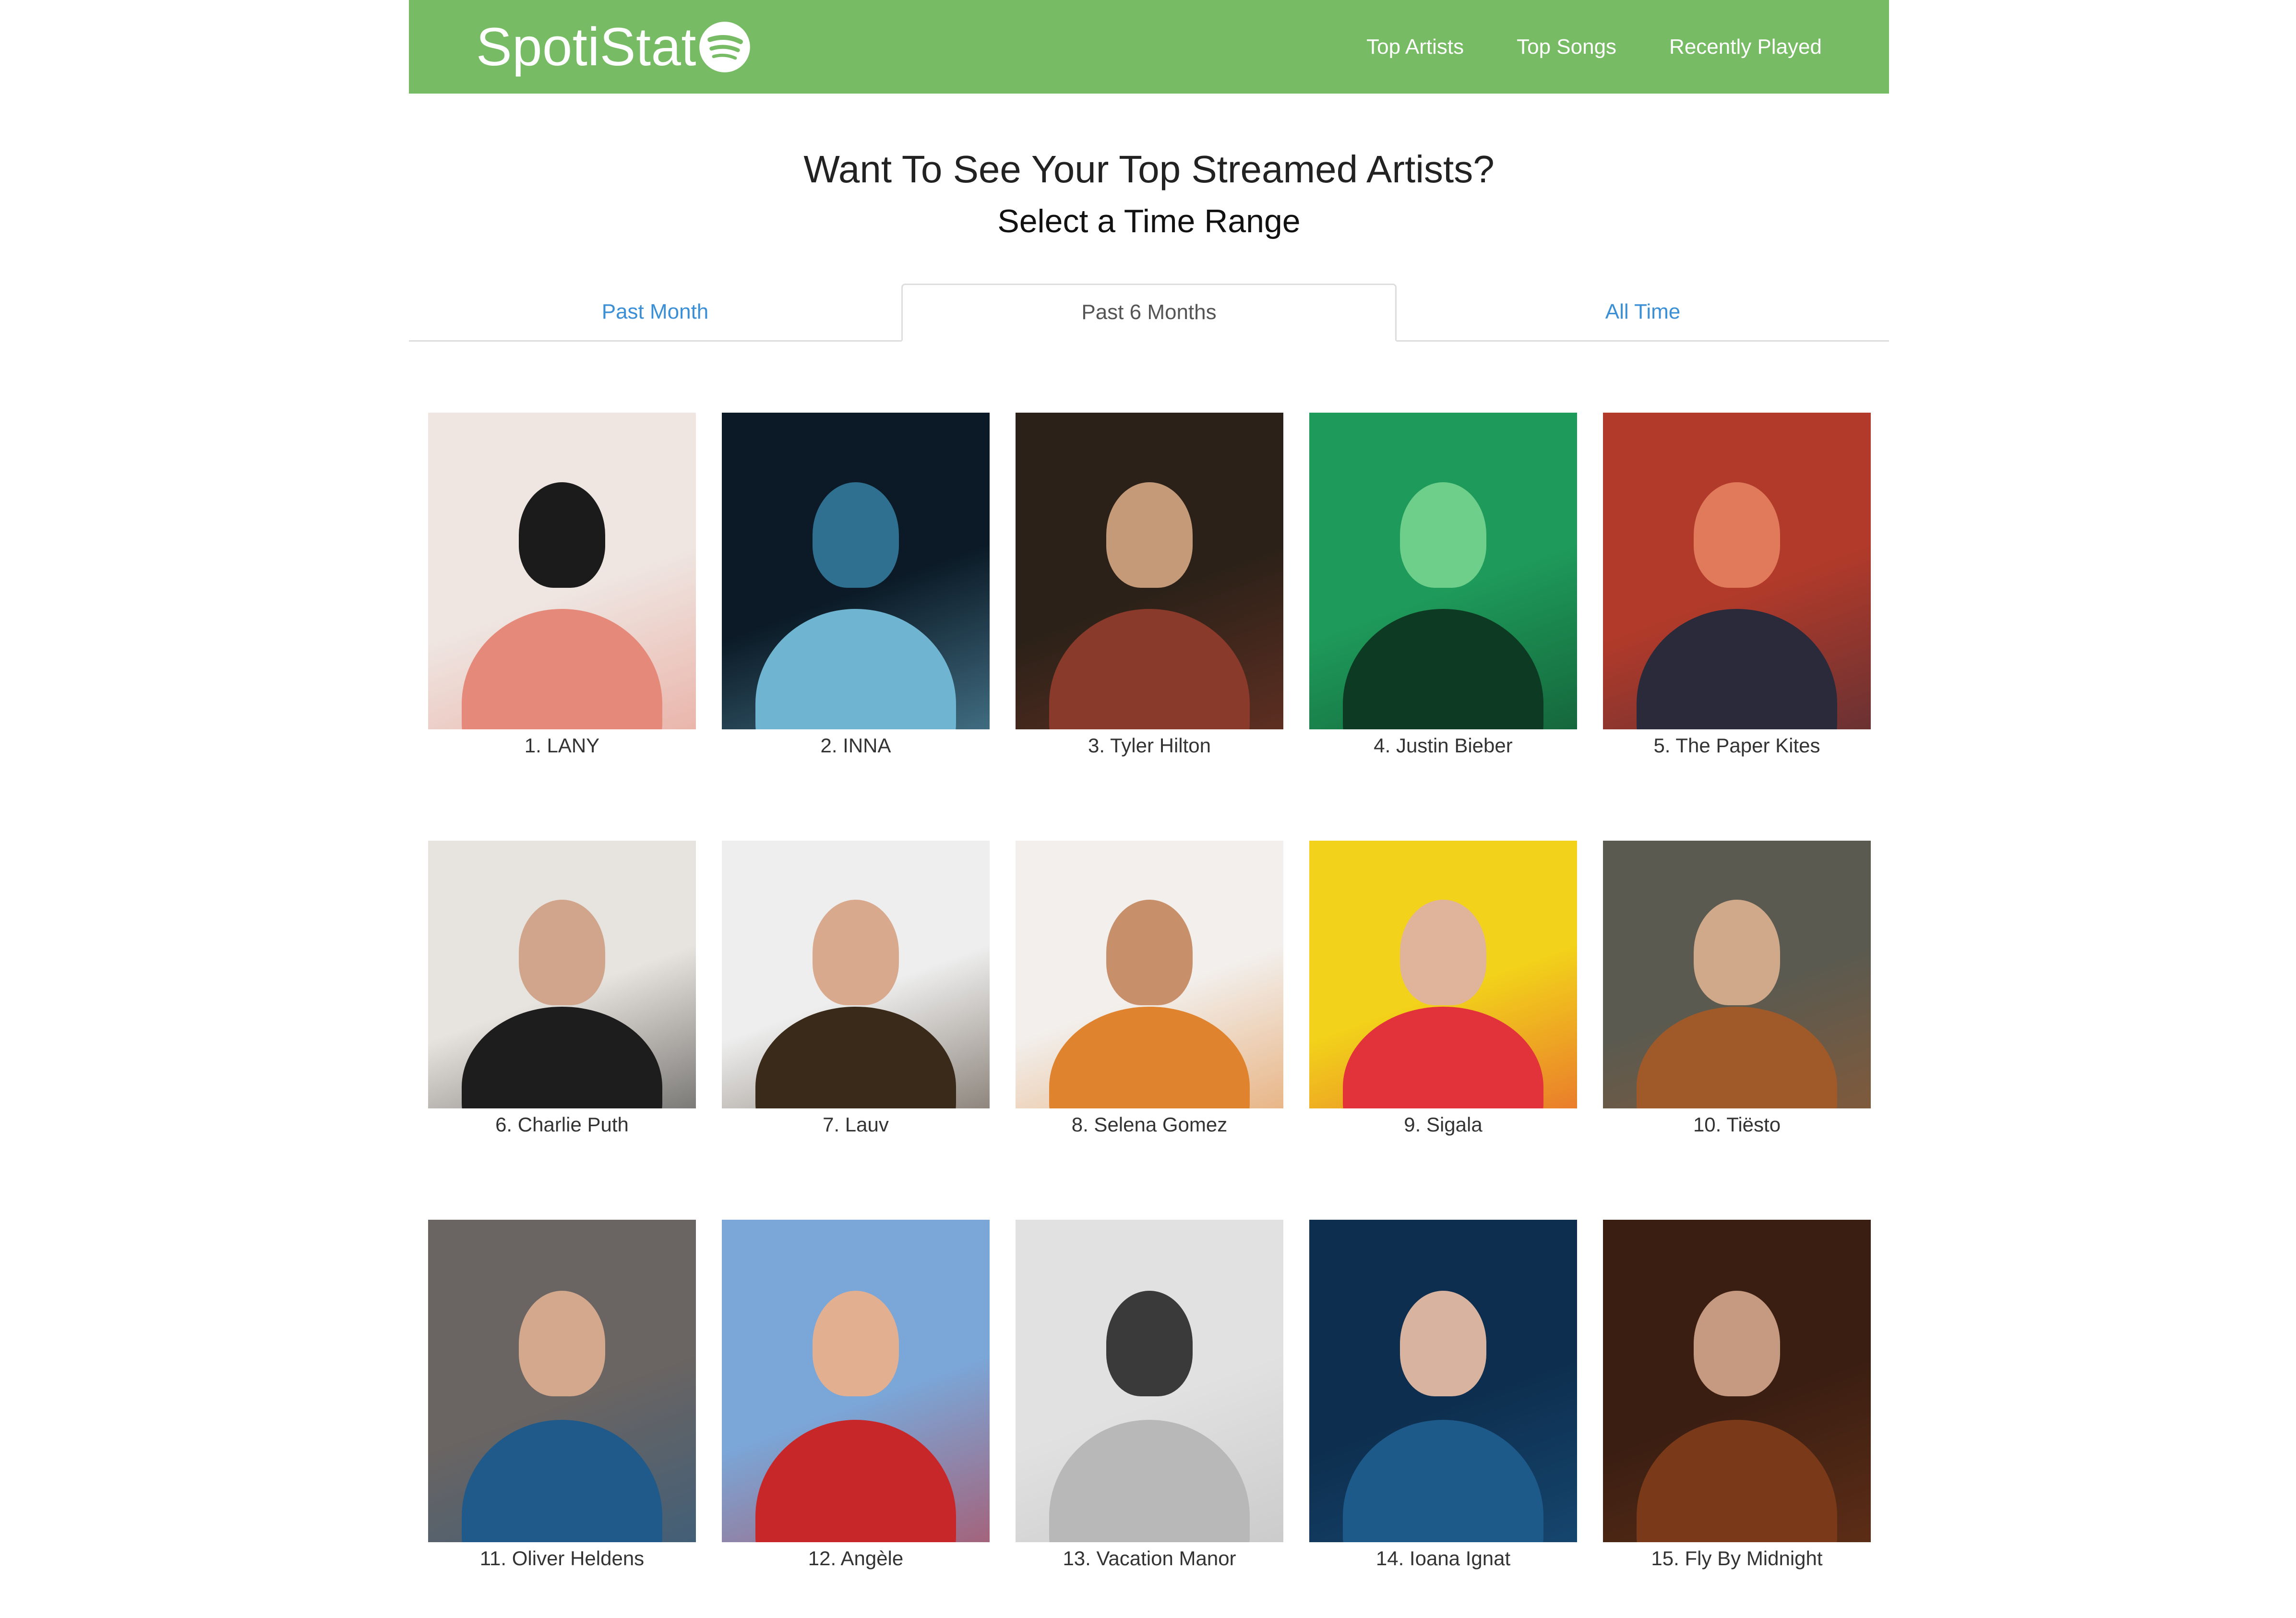 This screenshot has height=1618, width=2296. What do you see at coordinates (1149, 745) in the screenshot?
I see `artist-name: 3. Tyler Hilton` at bounding box center [1149, 745].